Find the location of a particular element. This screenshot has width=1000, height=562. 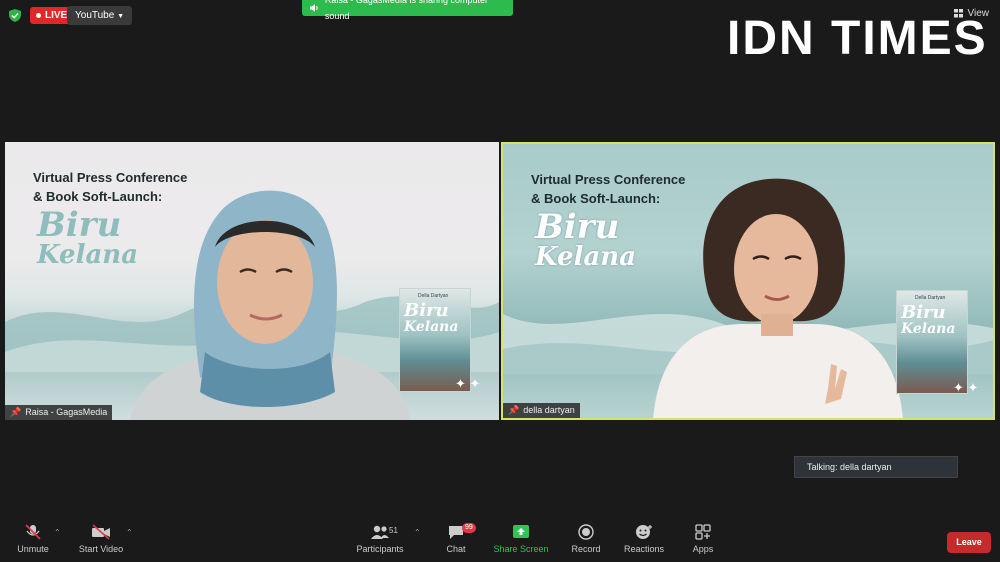

reactions-icon is located at coordinates (644, 532).